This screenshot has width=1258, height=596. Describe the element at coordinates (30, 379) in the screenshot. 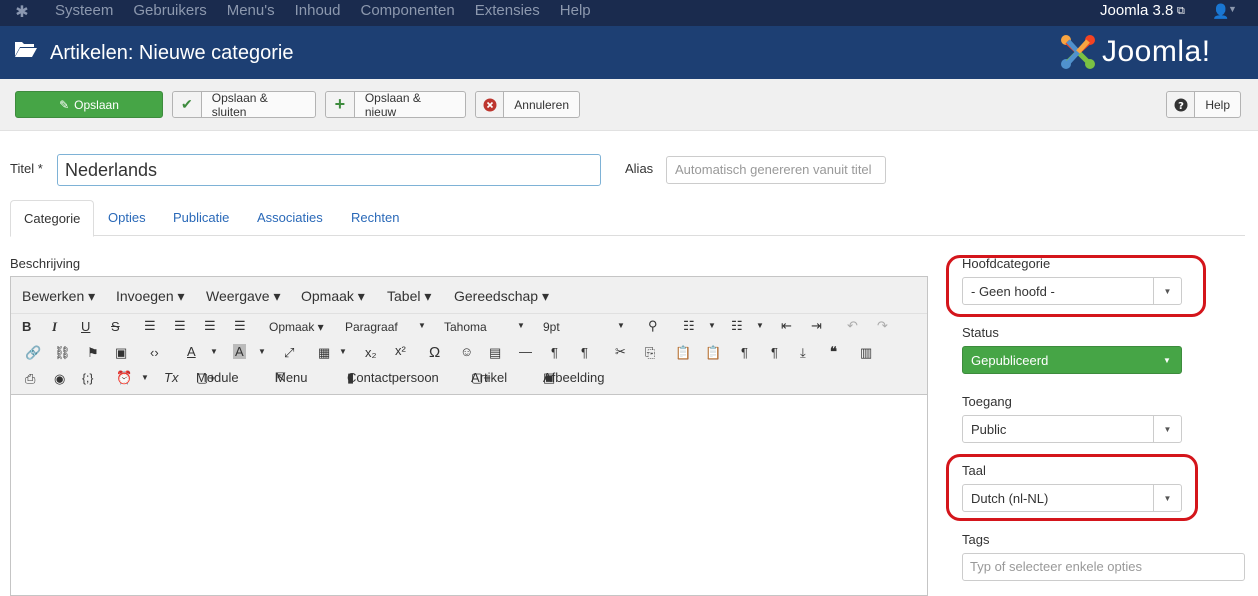

I see `print-icon: ⎙` at that location.